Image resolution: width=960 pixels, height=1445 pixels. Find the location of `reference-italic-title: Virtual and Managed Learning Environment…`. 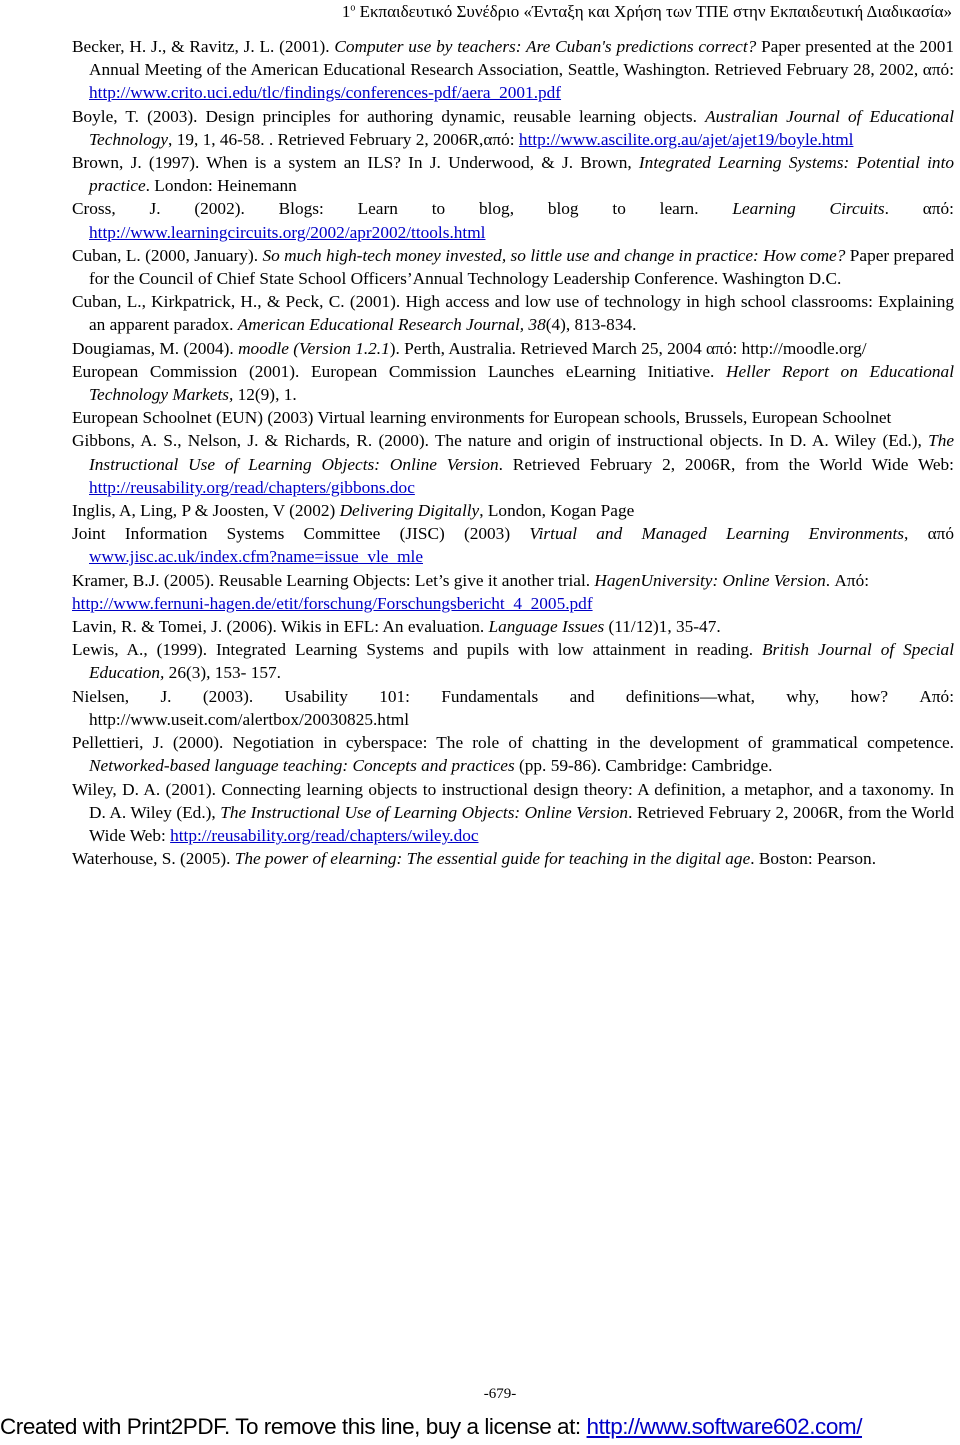

reference-italic-title: Virtual and Managed Learning Environment… is located at coordinates (716, 534).